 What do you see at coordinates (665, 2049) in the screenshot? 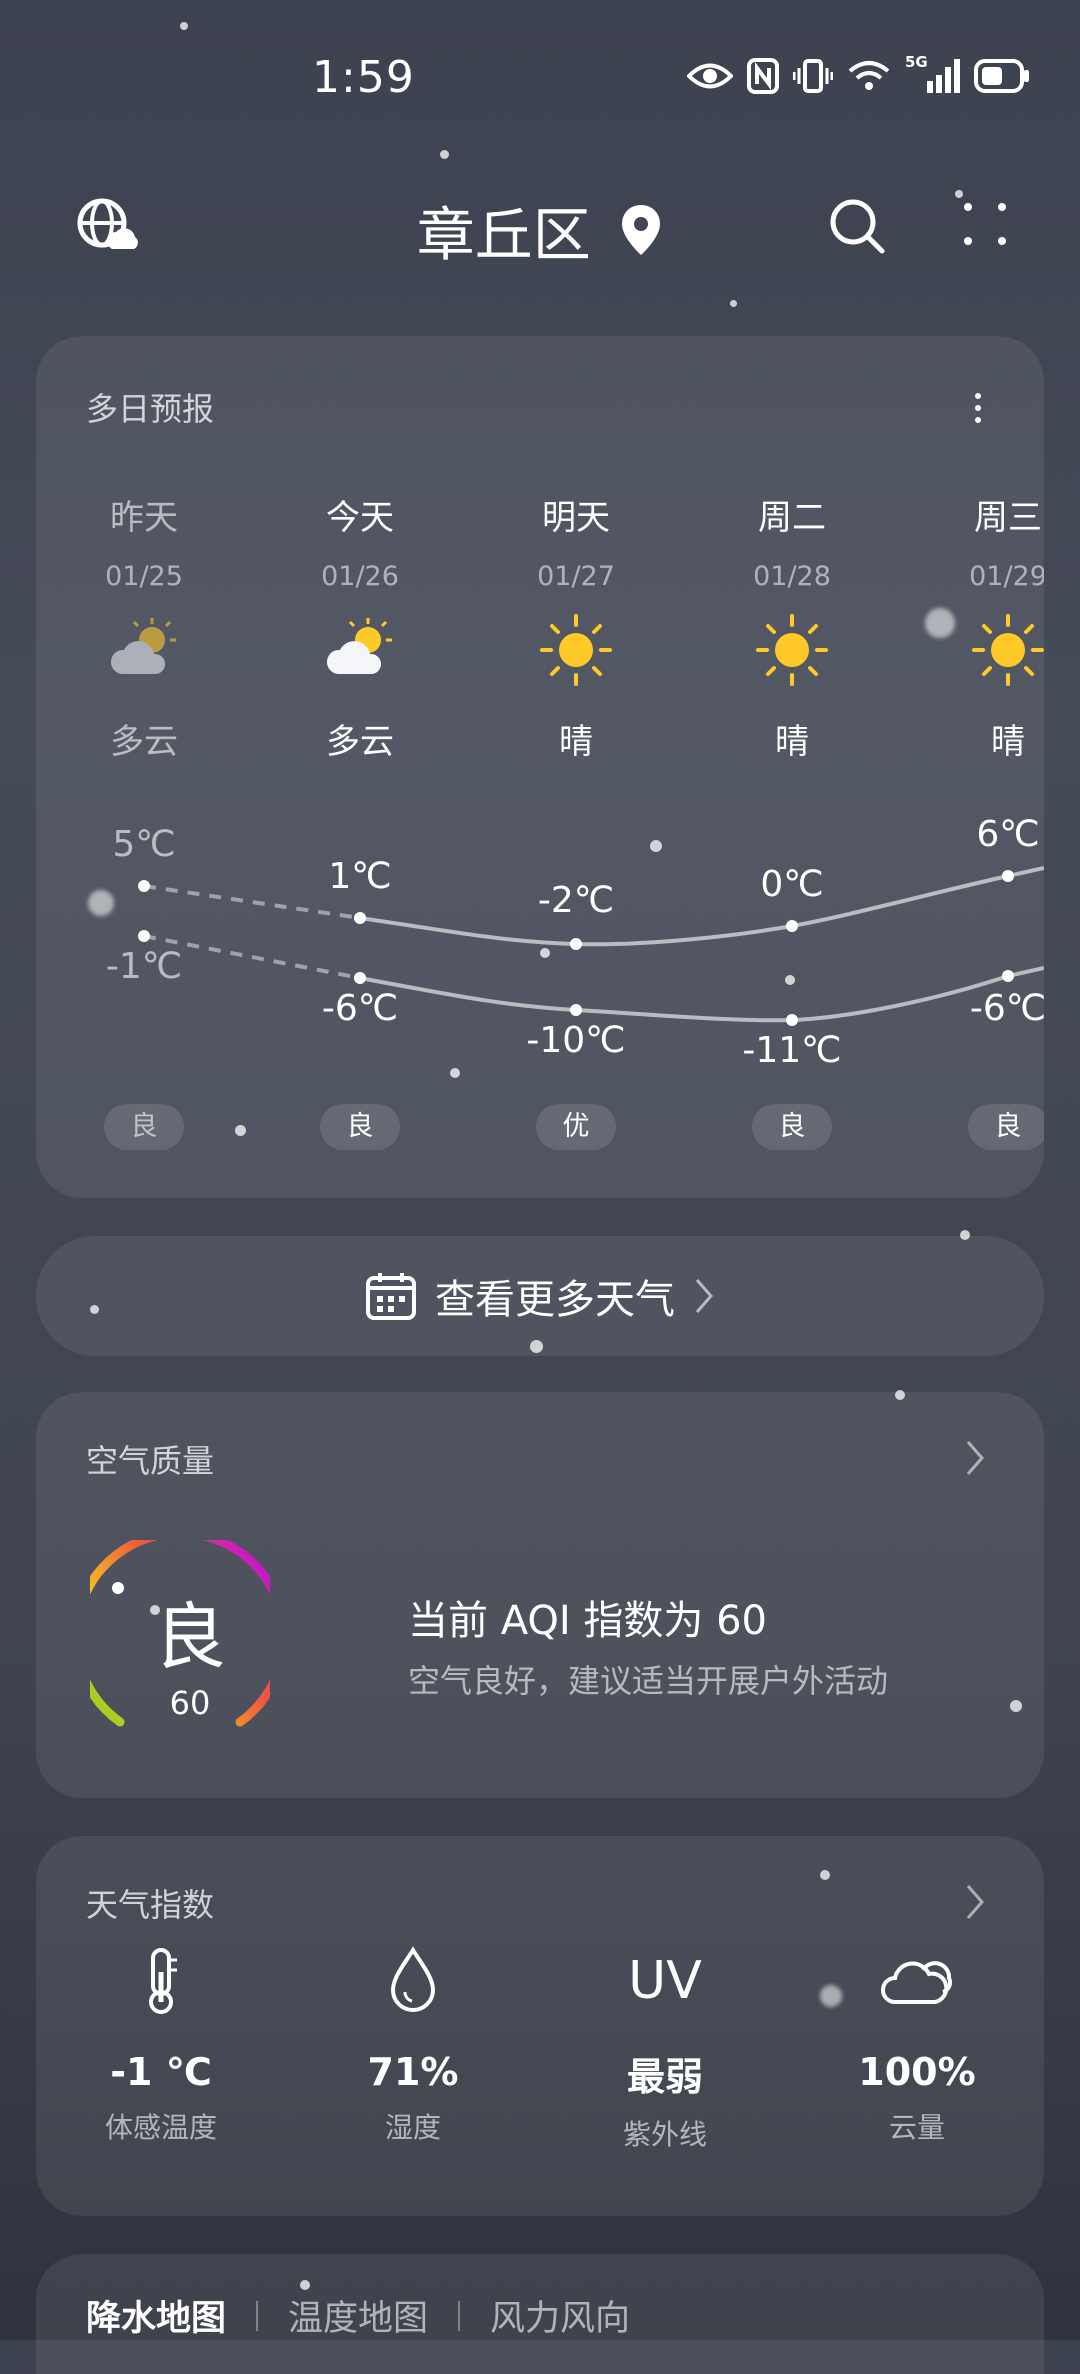
I see `index-item-uv: UV 最弱 紫外线` at bounding box center [665, 2049].